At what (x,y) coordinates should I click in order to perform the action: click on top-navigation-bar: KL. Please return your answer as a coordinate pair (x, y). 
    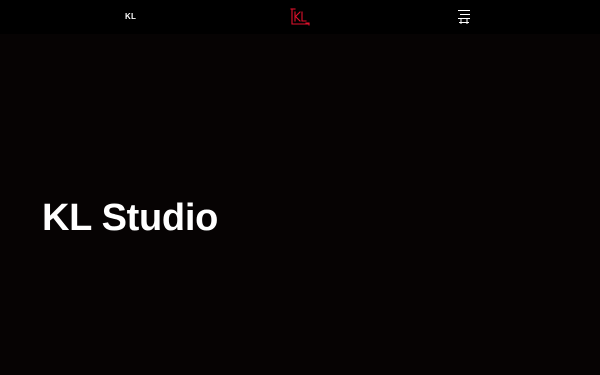
    Looking at the image, I should click on (300, 17).